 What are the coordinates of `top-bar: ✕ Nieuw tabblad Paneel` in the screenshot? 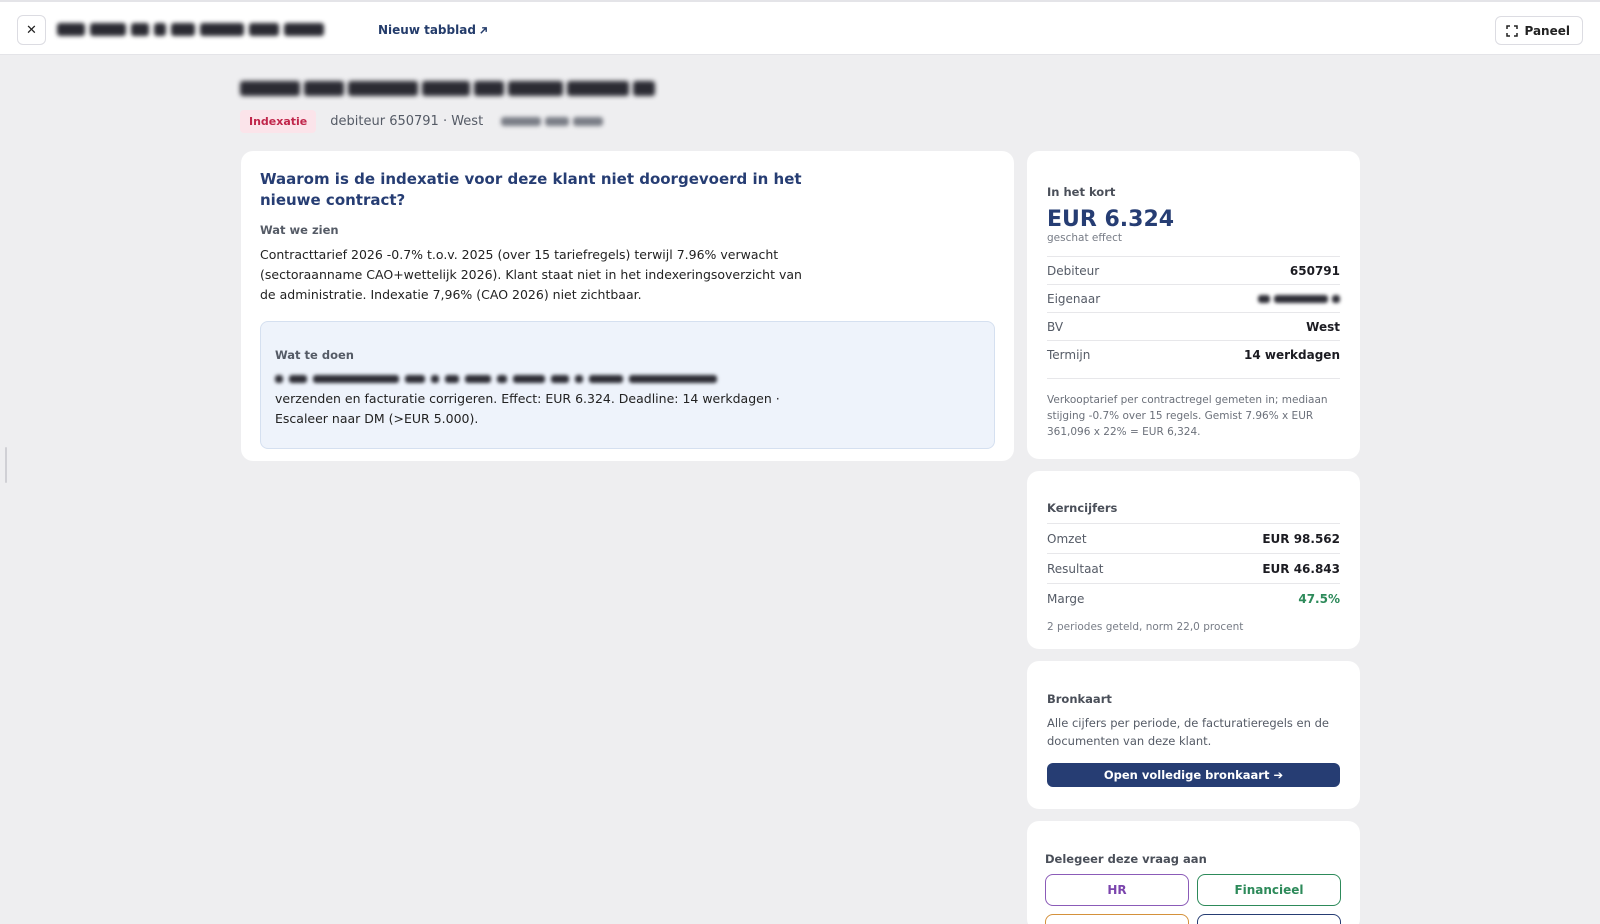 It's located at (800, 27).